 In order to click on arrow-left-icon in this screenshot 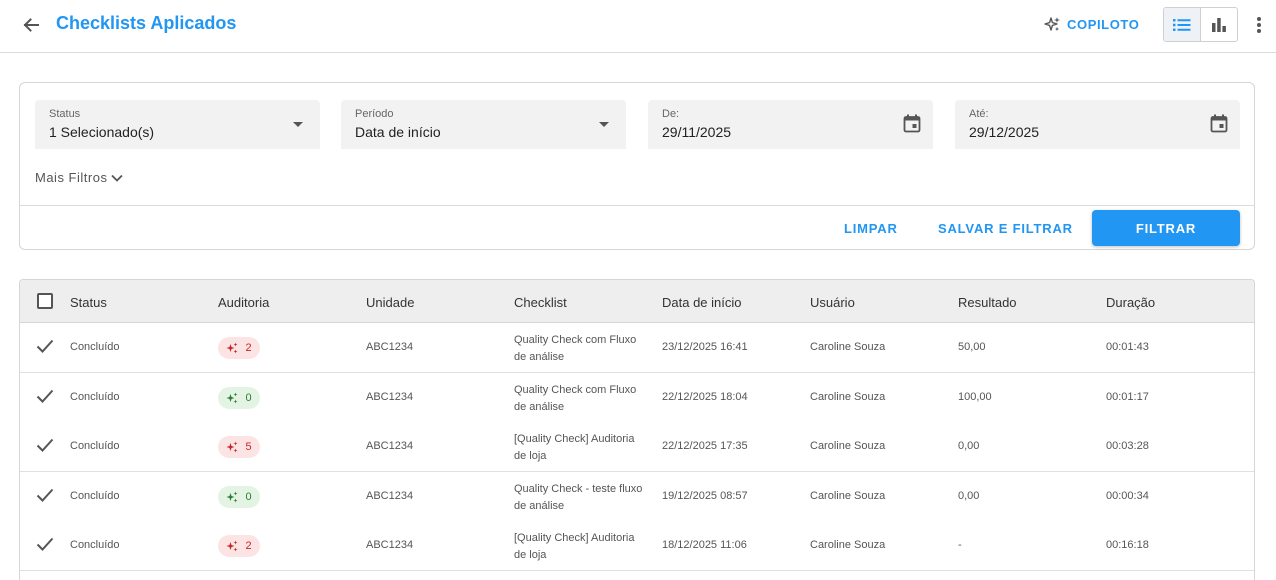, I will do `click(31, 25)`.